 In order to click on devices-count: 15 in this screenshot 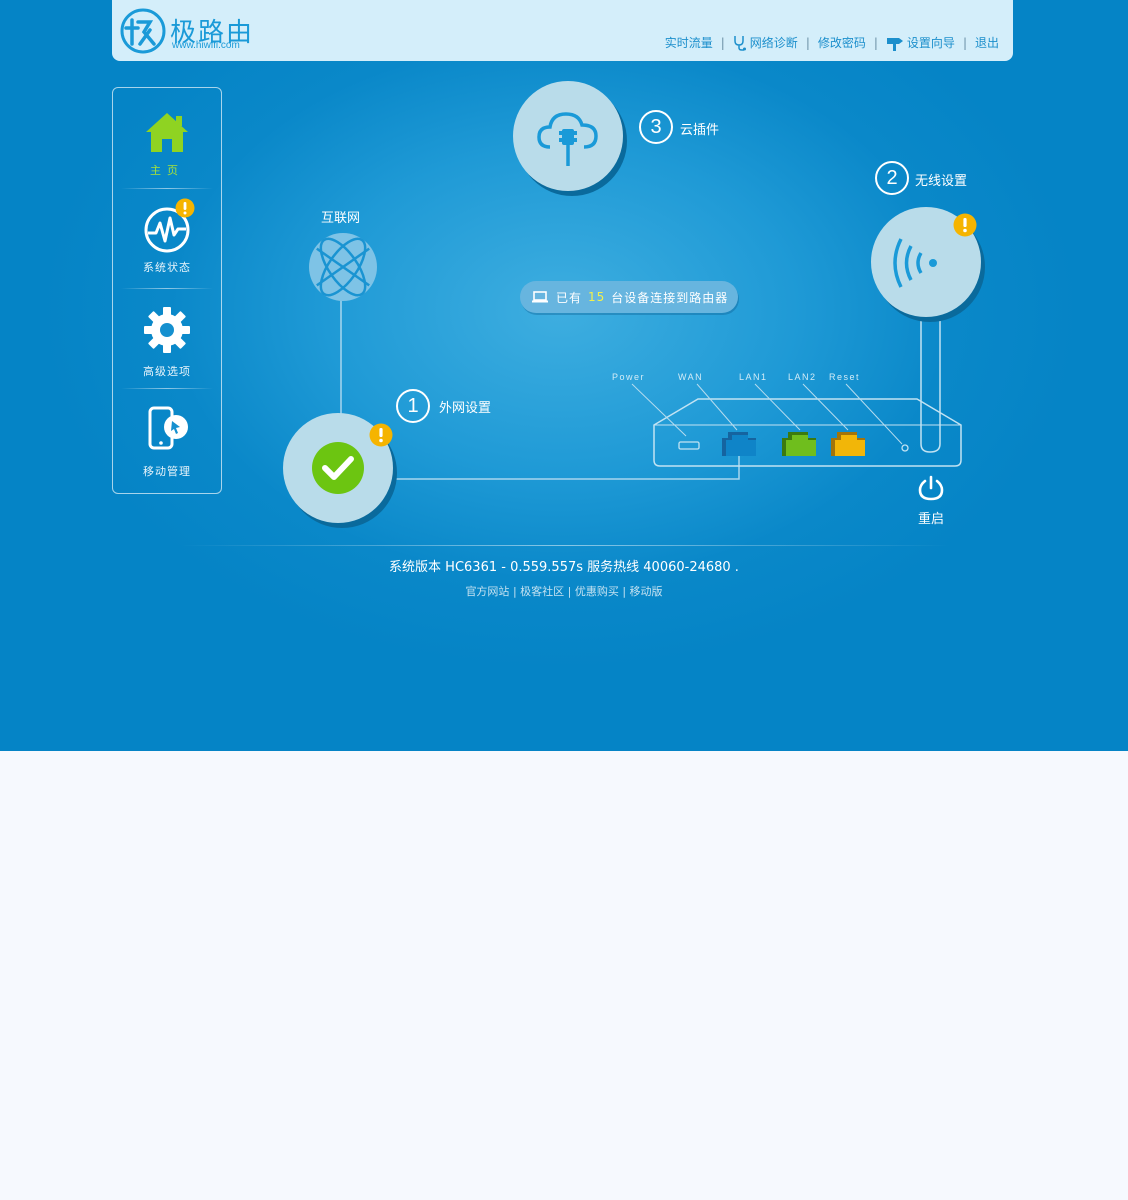, I will do `click(597, 297)`.